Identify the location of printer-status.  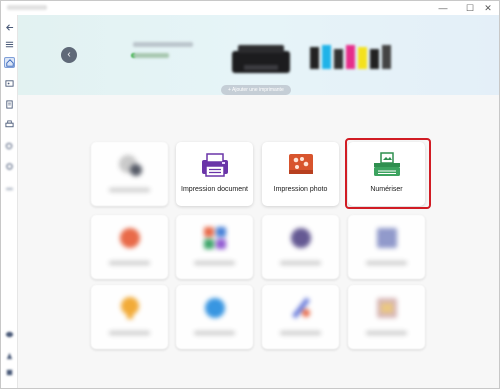
(151, 55).